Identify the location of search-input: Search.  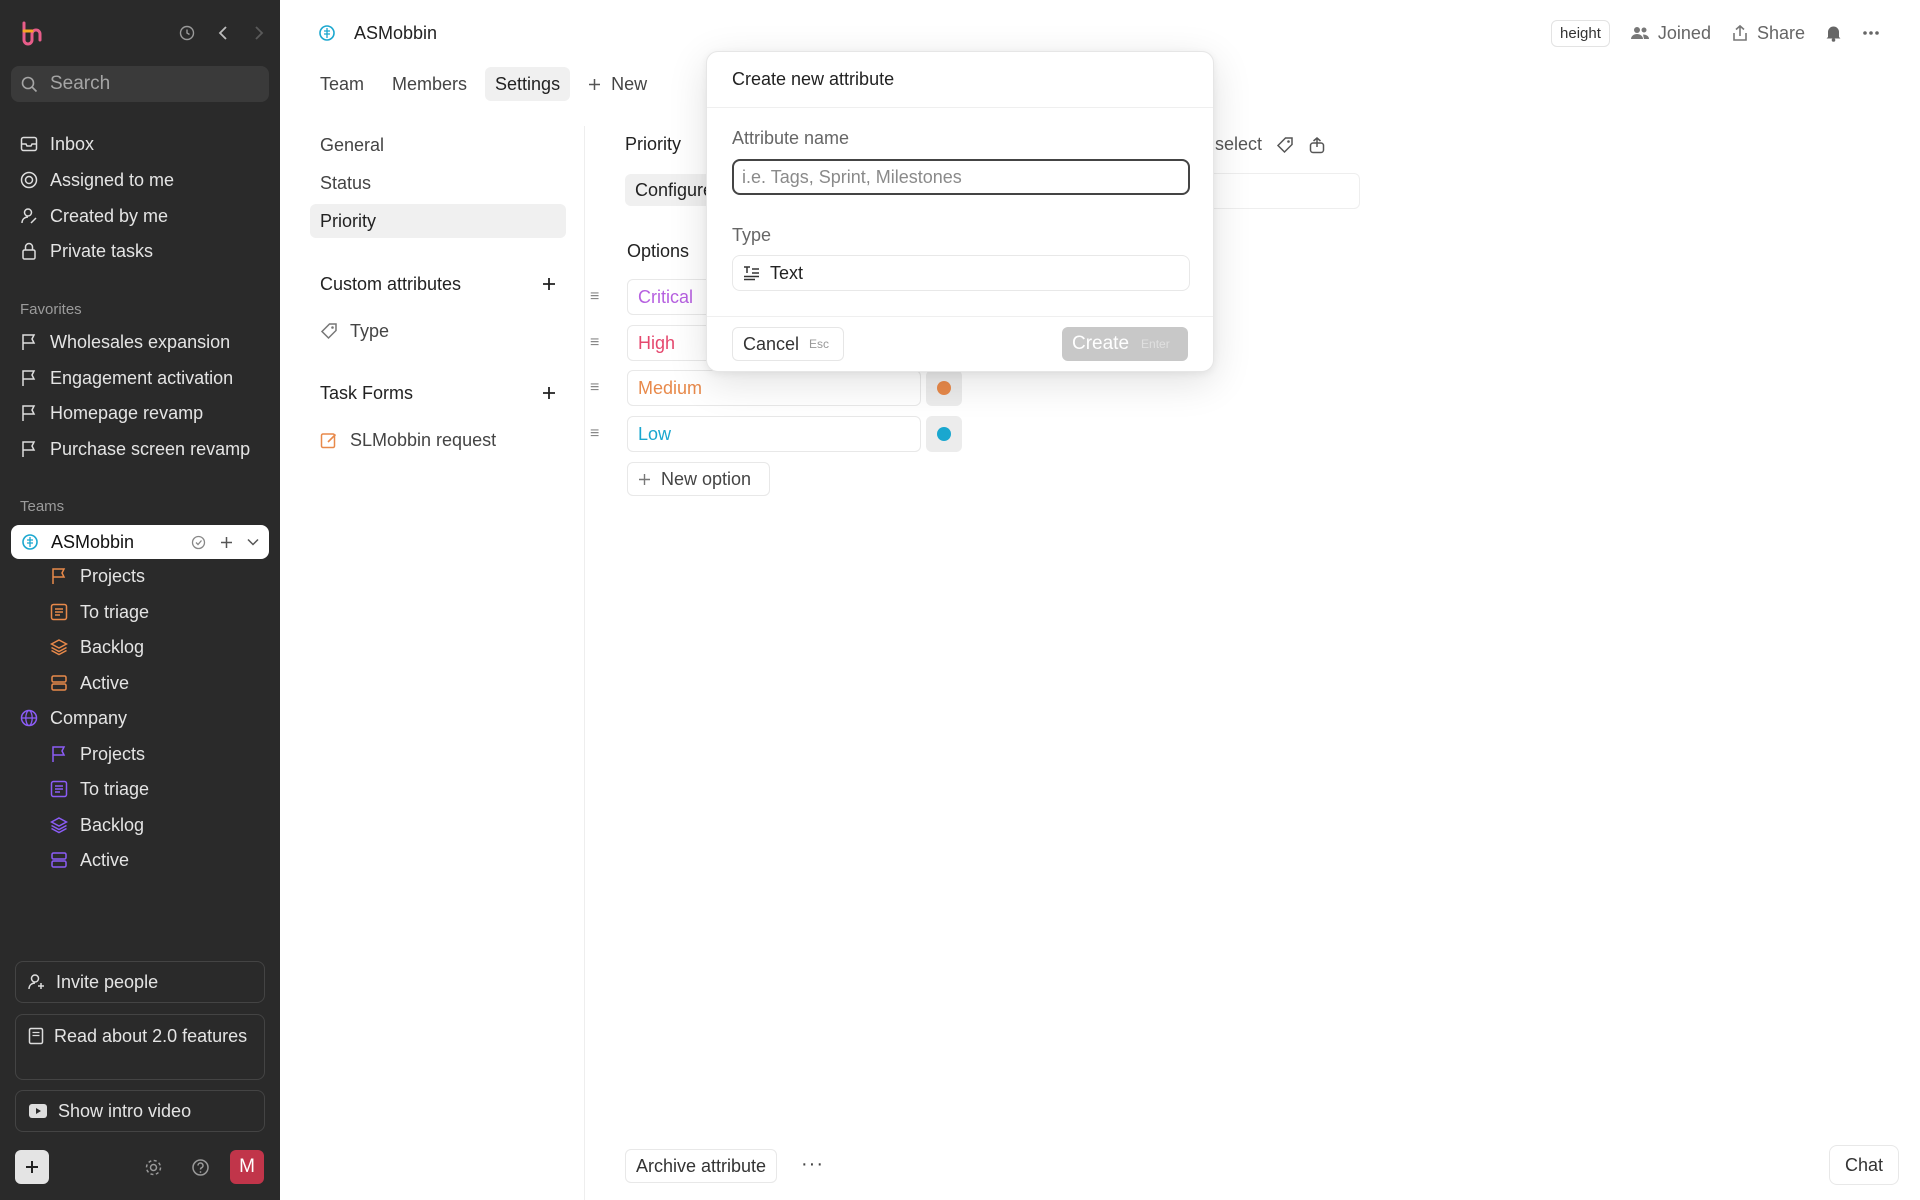
(140, 84).